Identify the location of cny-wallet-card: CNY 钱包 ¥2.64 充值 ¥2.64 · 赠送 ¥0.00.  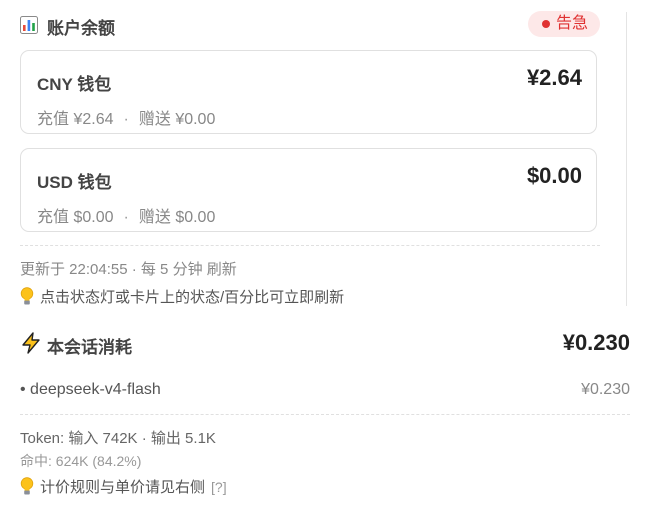
(308, 92).